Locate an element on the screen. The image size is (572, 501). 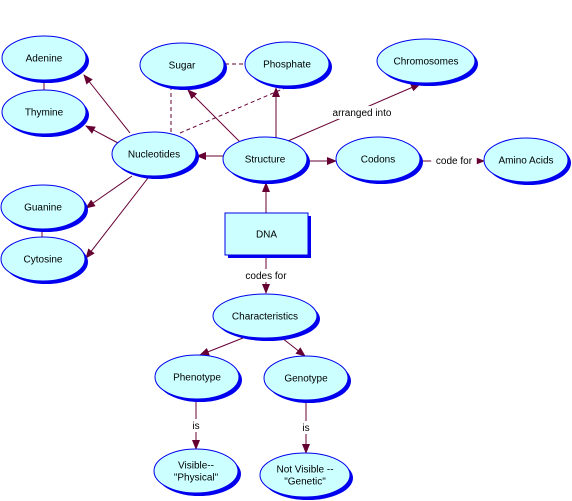
node-sugar: Sugar is located at coordinates (183, 66).